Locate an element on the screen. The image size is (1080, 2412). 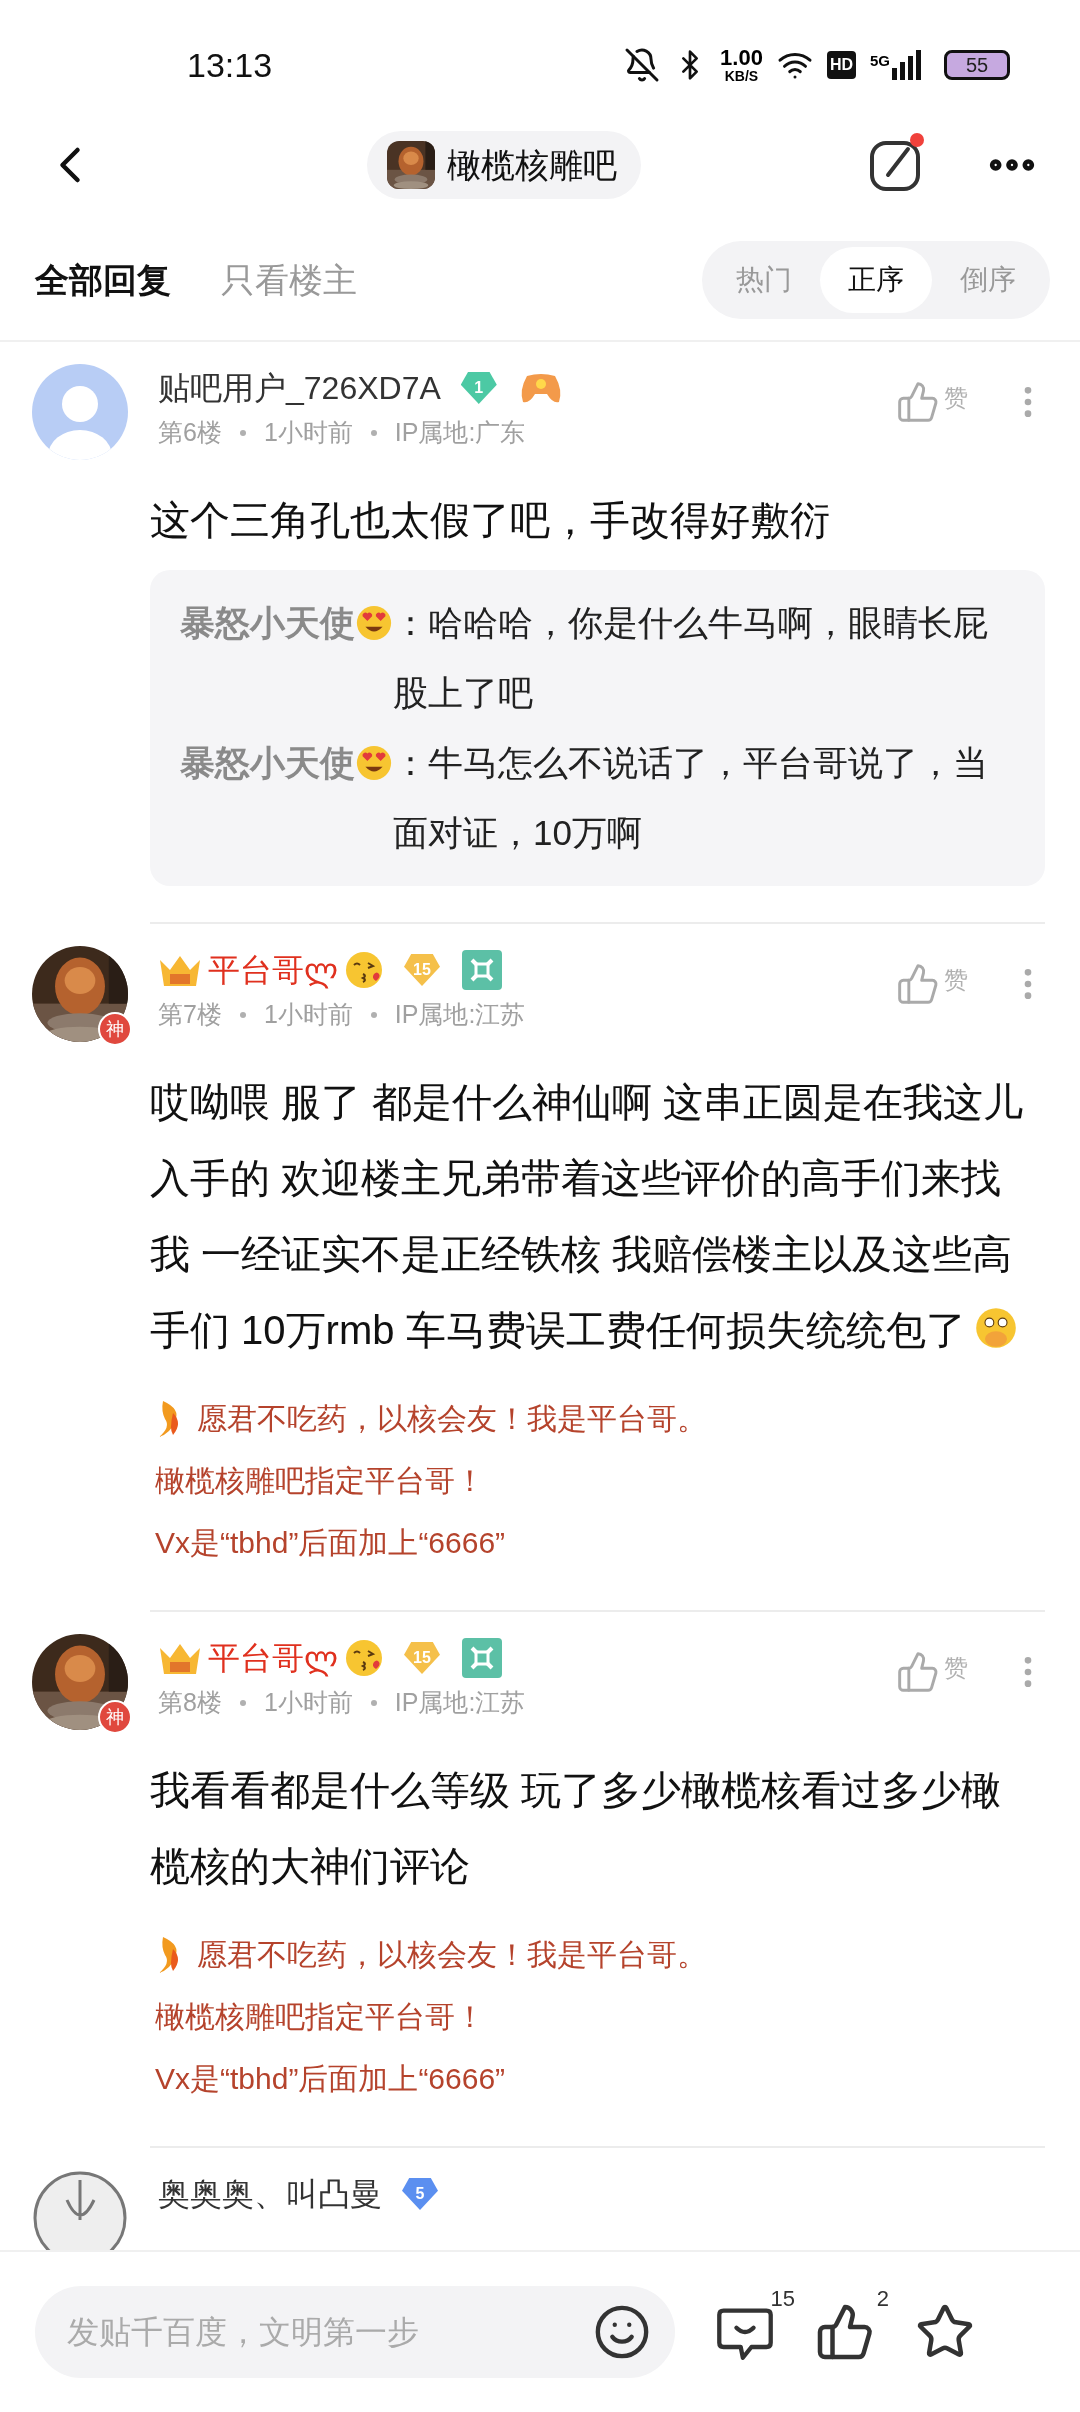
comment-count: 15 is located at coordinates (782, 2299).